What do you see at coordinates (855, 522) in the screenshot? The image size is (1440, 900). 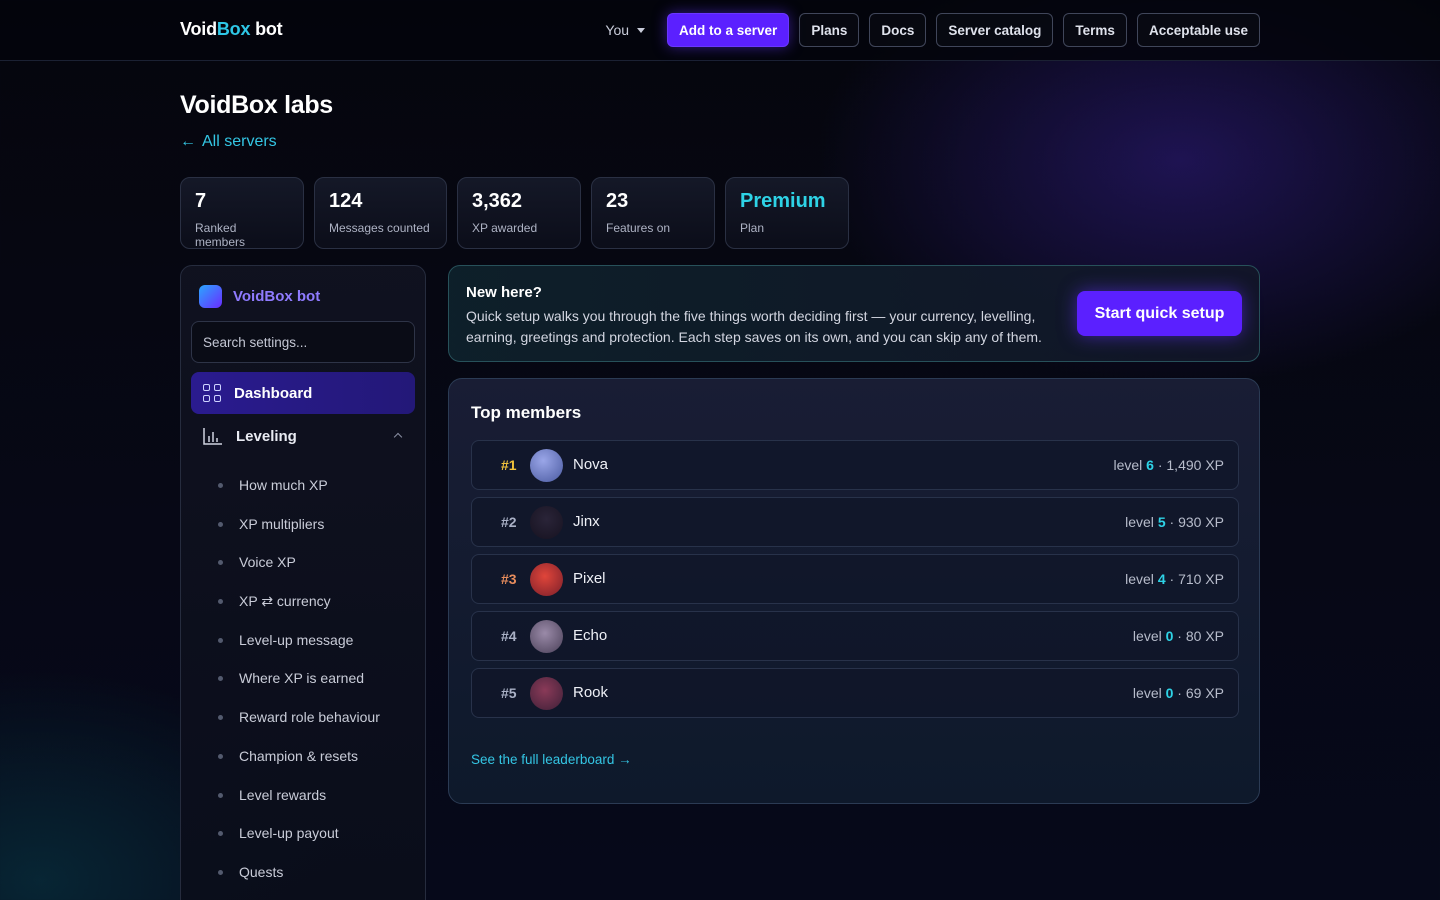 I see `member-row: #2 Jinx level 5 · 930 XP` at bounding box center [855, 522].